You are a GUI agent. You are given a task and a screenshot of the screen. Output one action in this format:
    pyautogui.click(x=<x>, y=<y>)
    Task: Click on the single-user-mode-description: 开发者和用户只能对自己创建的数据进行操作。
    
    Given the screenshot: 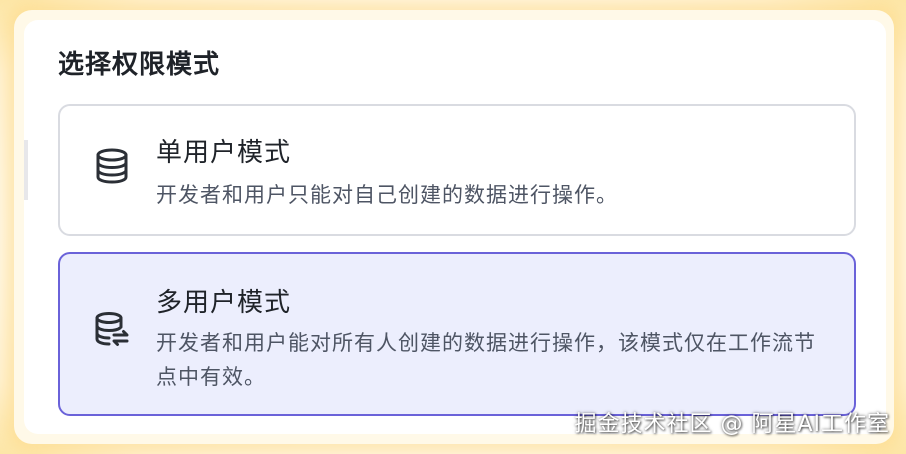 What is the action you would take?
    pyautogui.click(x=387, y=195)
    